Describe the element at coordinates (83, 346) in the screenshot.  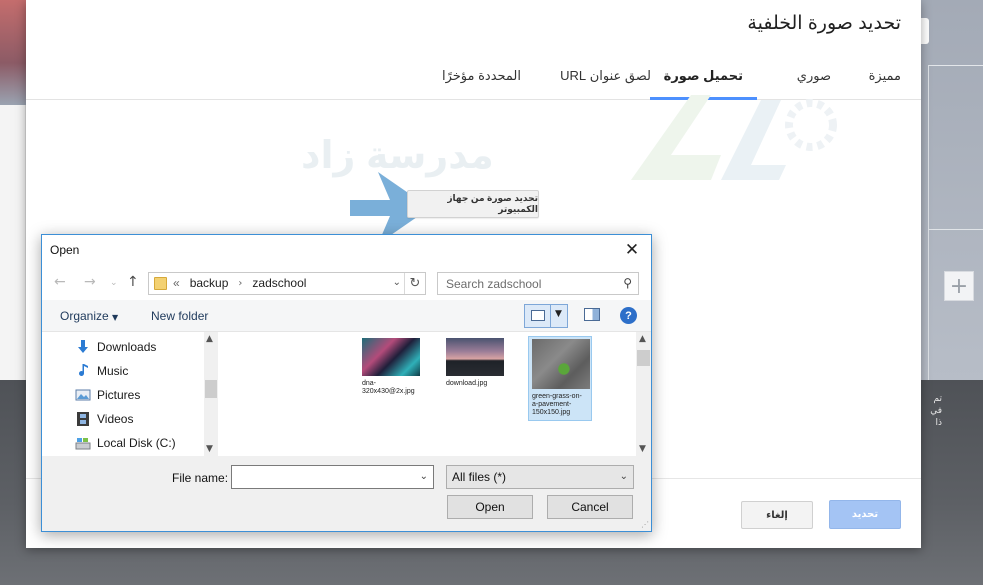
I see `download-arrow-icon` at that location.